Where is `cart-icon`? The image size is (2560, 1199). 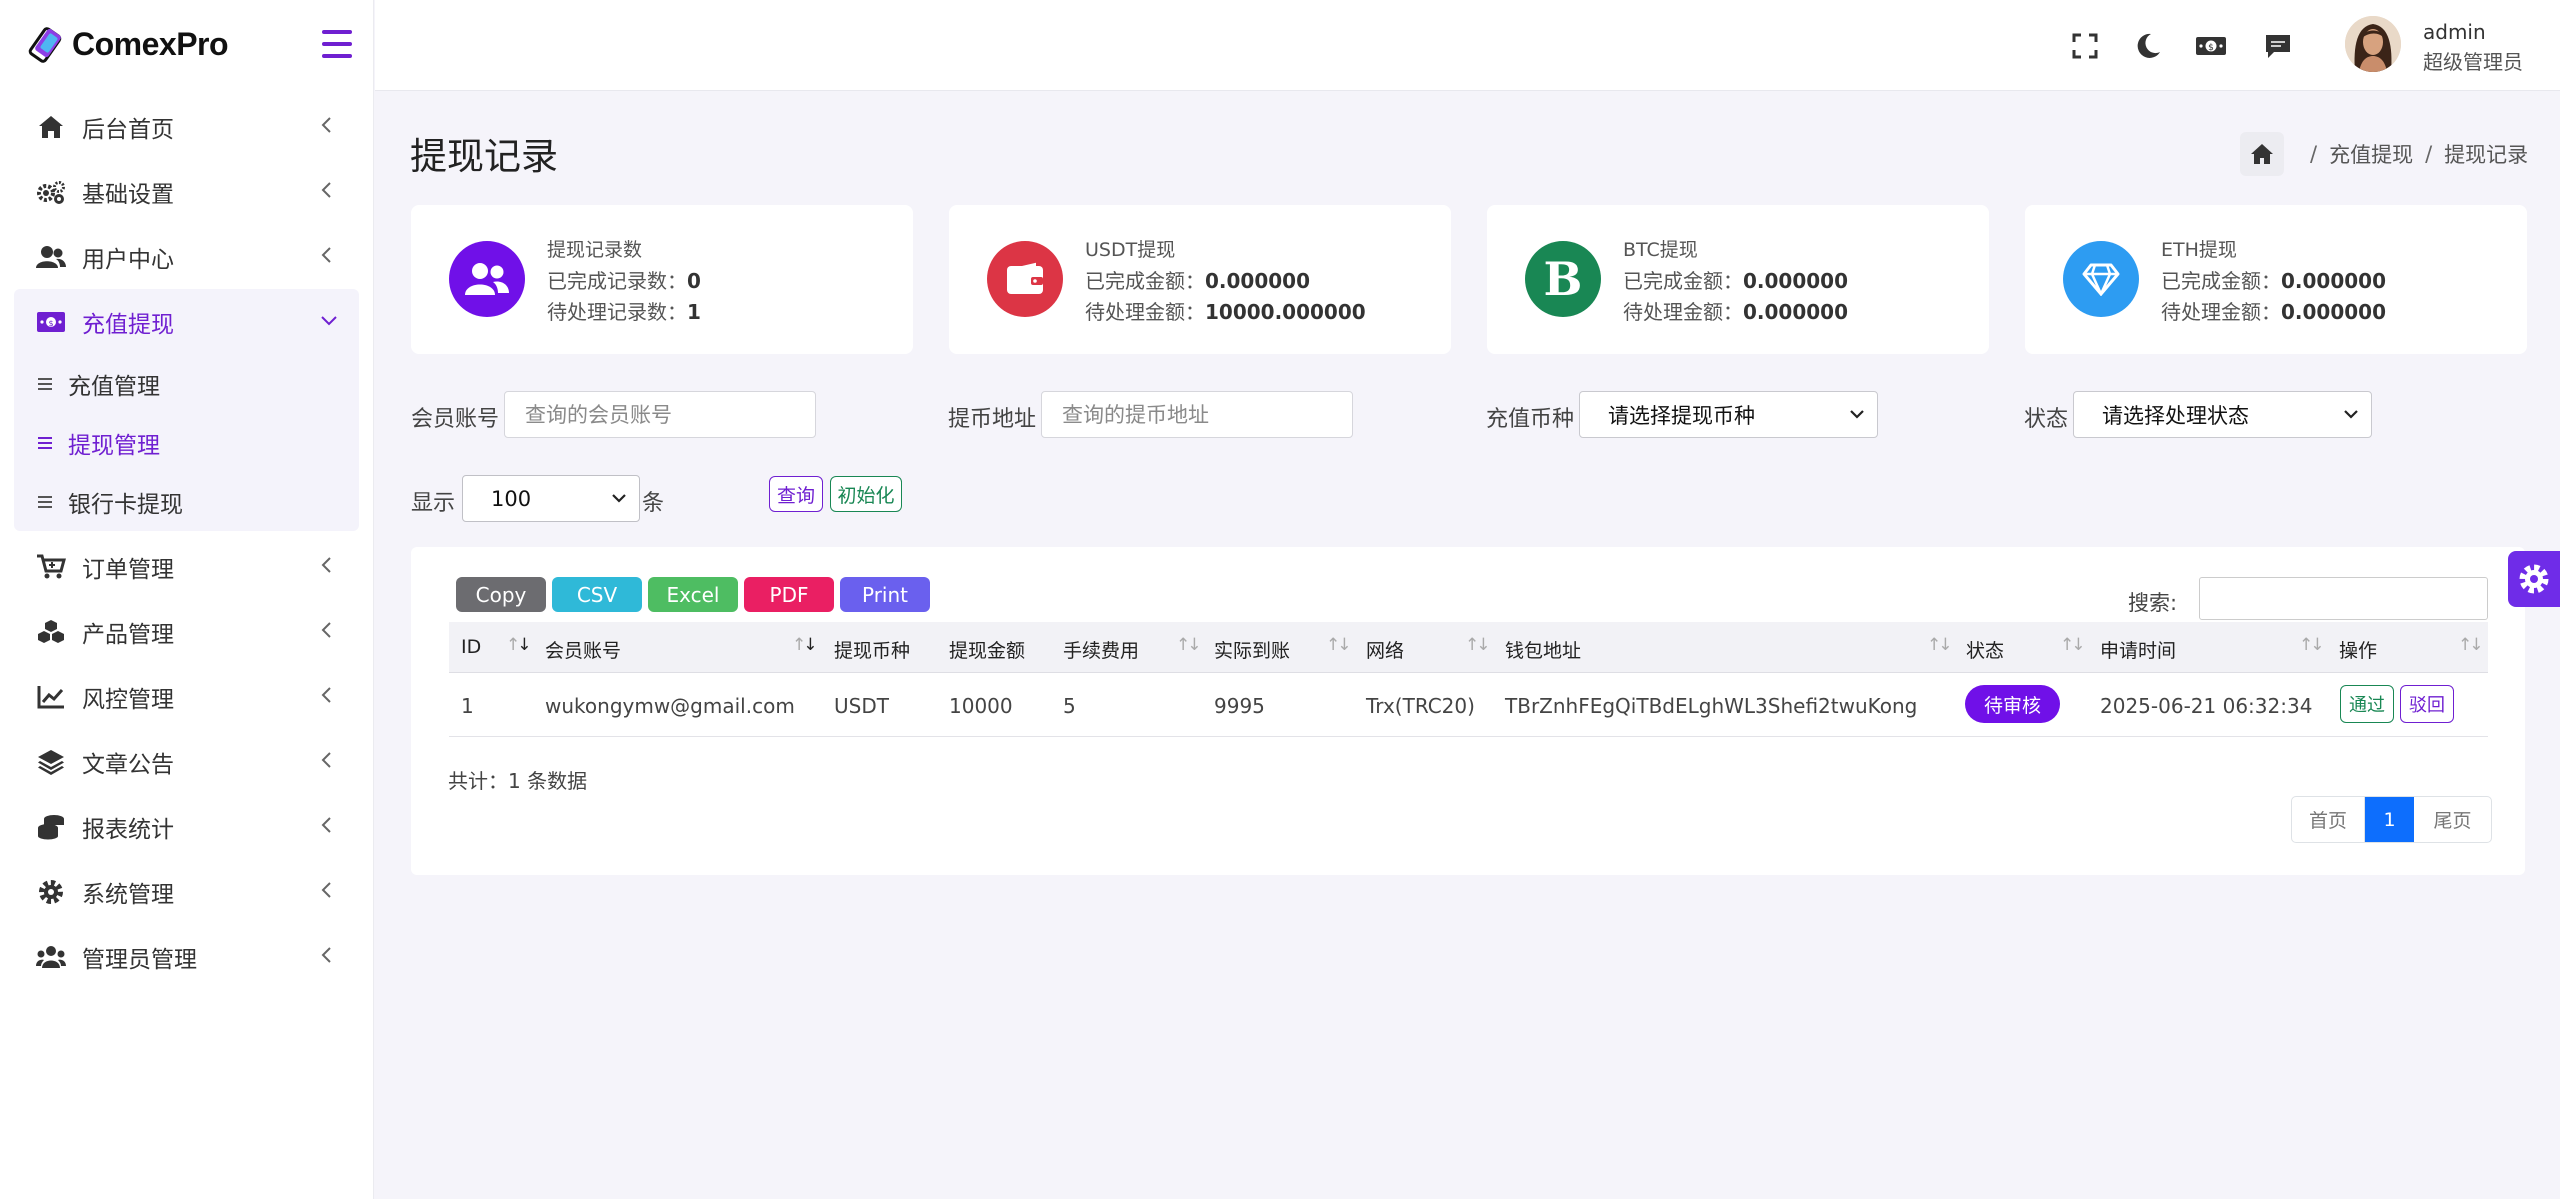 cart-icon is located at coordinates (51, 567).